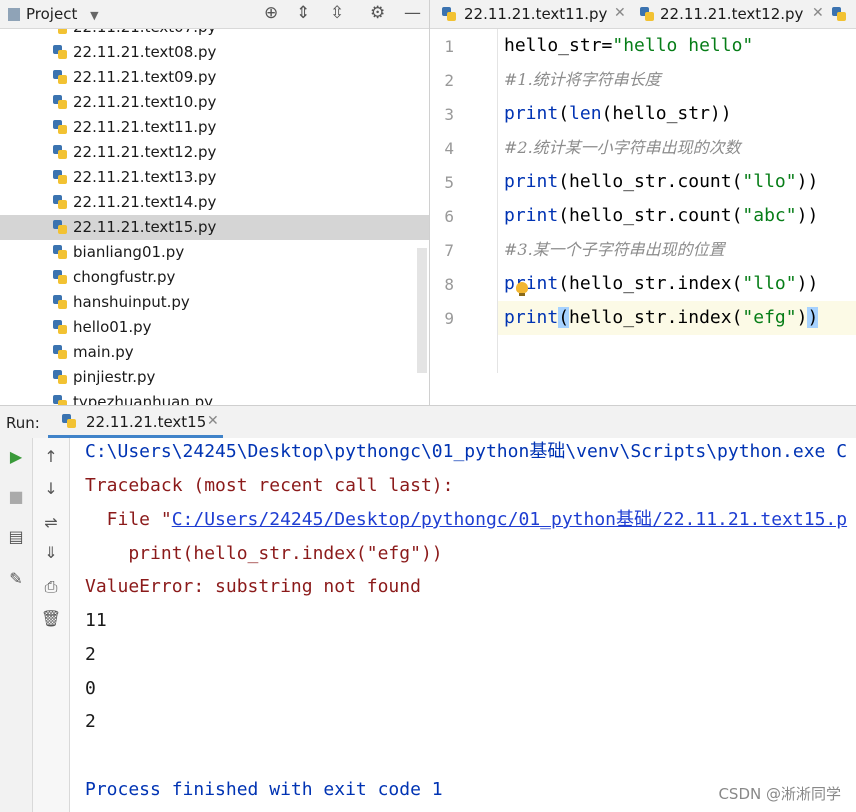 Image resolution: width=856 pixels, height=812 pixels. I want to click on file-tree-item: 22.11.21.text11.py, so click(214, 127).